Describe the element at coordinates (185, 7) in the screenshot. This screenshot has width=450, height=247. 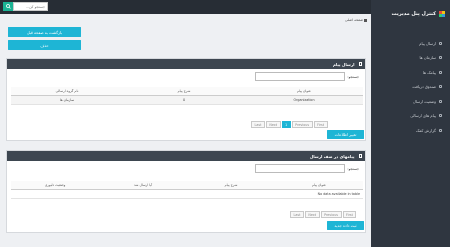
I see `top-bar` at that location.